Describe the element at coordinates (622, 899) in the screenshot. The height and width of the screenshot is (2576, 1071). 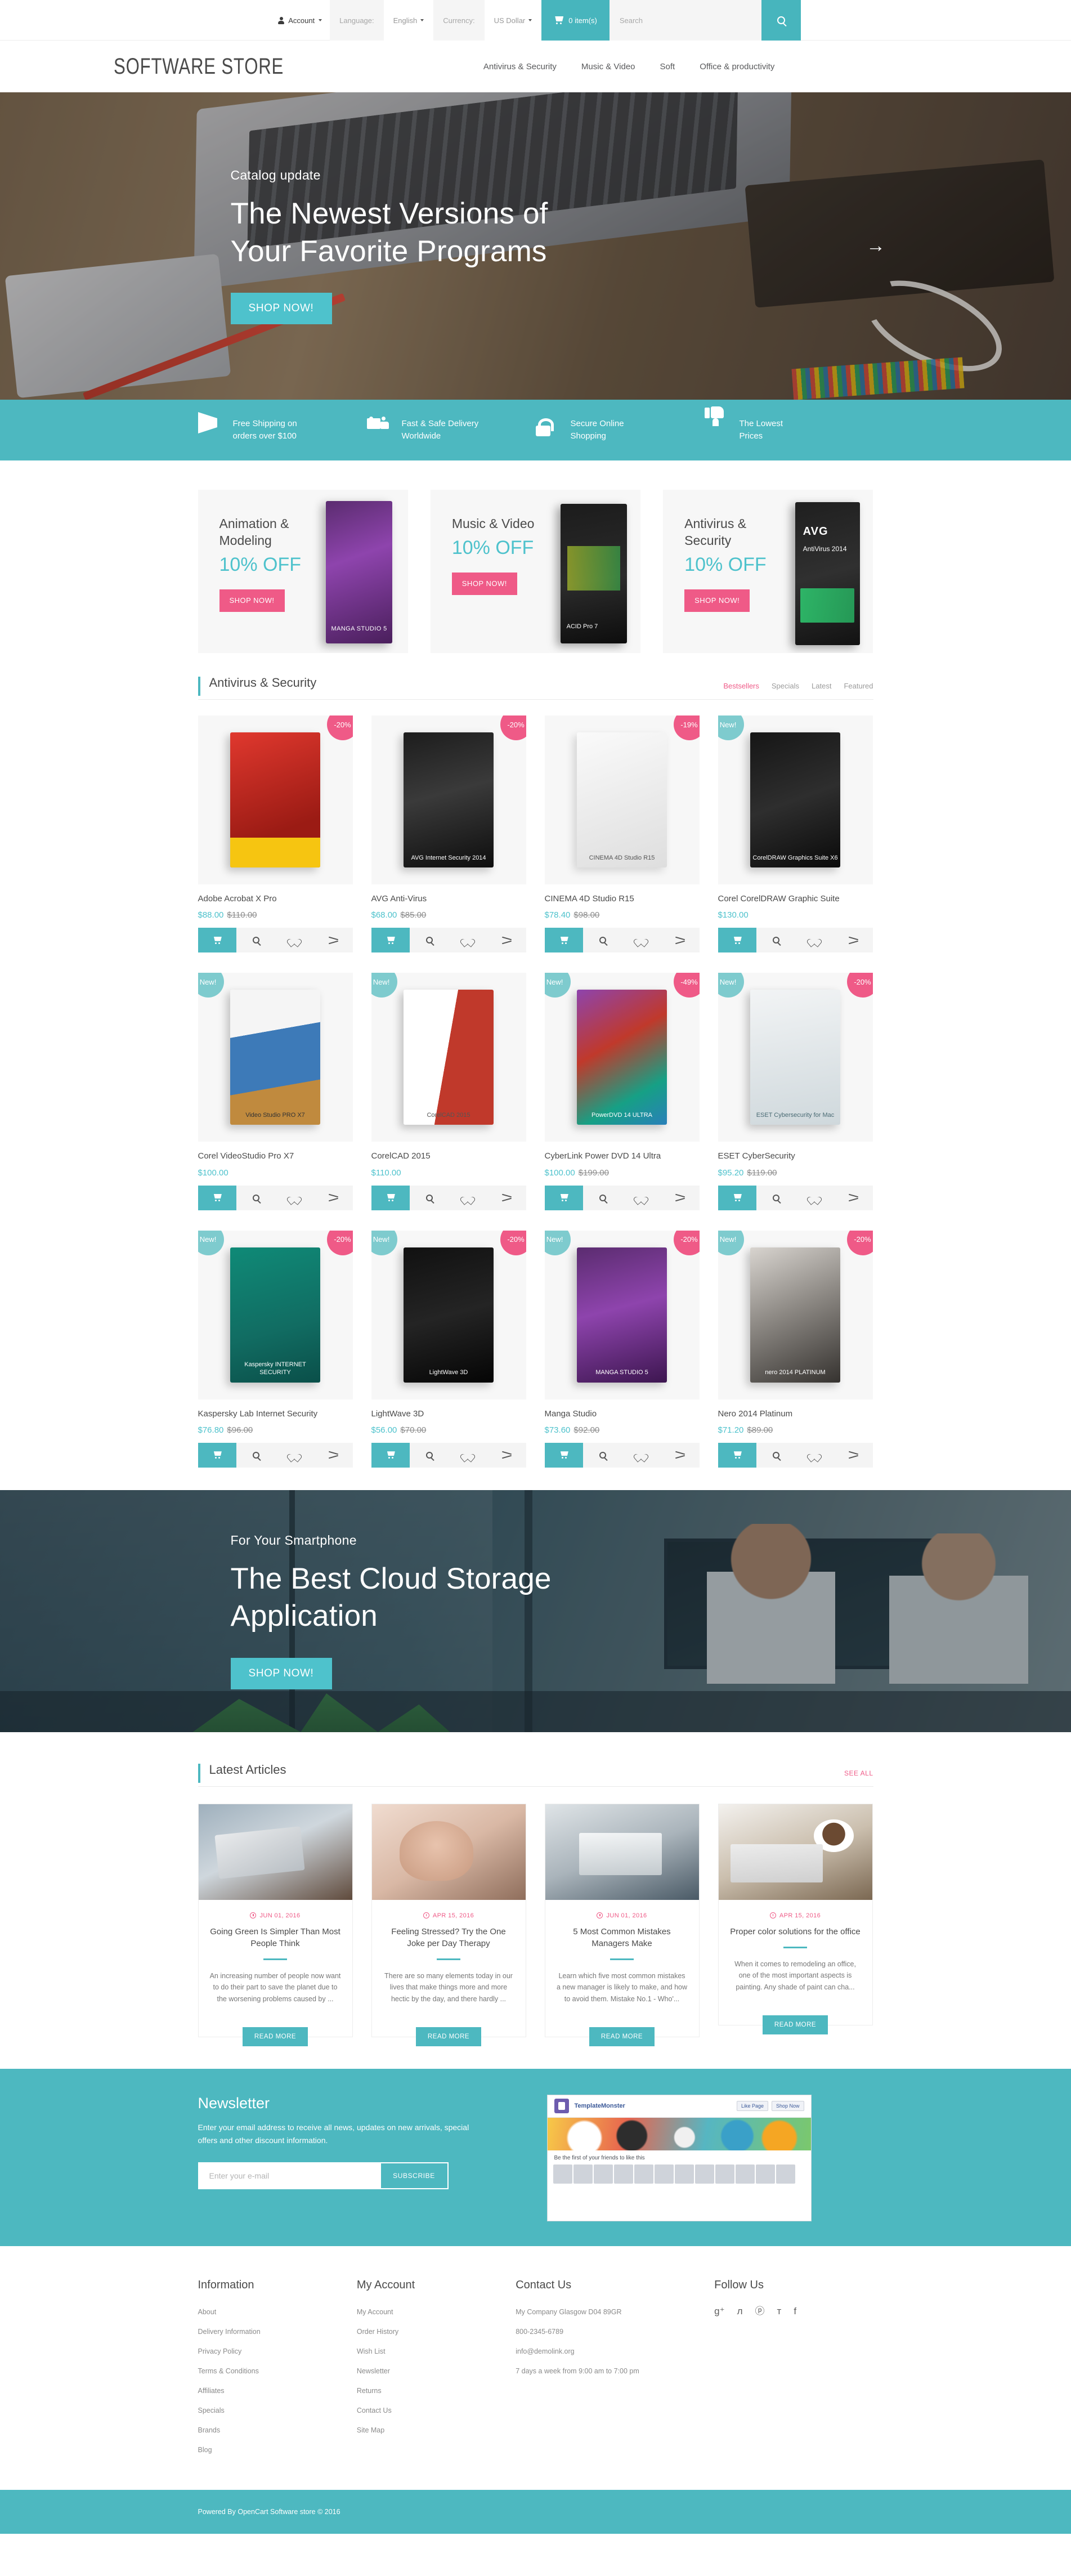
I see `product-name: CINEMA 4D Studio R15` at that location.